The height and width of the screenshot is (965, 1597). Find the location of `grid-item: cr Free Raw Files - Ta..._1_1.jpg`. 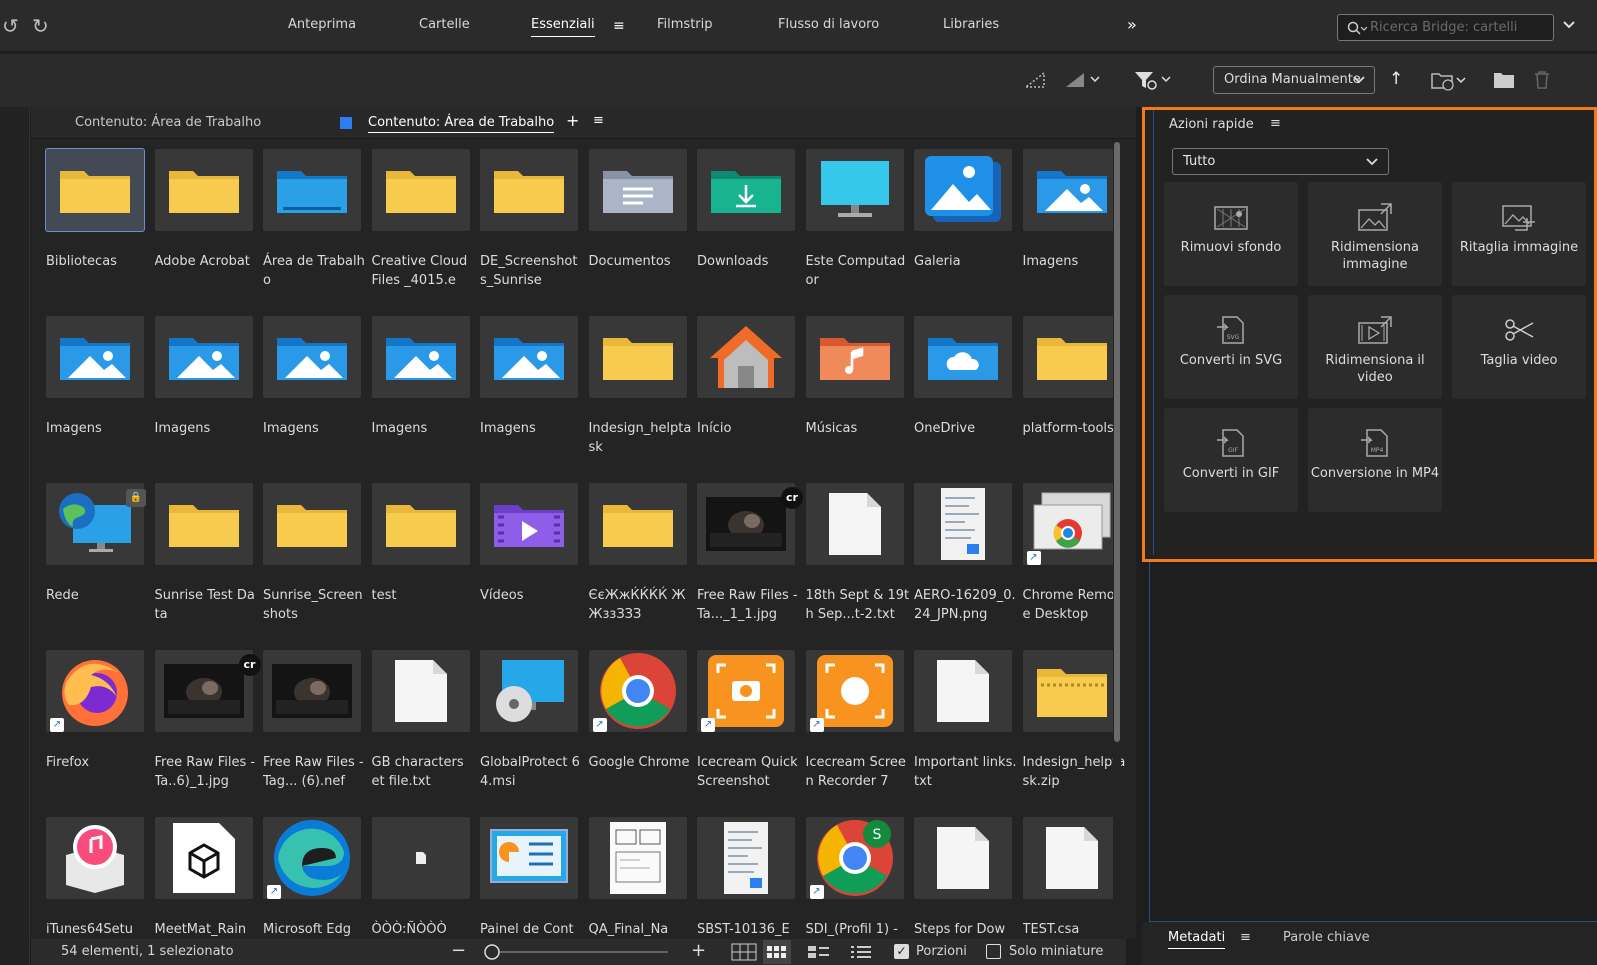

grid-item: cr Free Raw Files - Ta..._1_1.jpg is located at coordinates (751, 553).